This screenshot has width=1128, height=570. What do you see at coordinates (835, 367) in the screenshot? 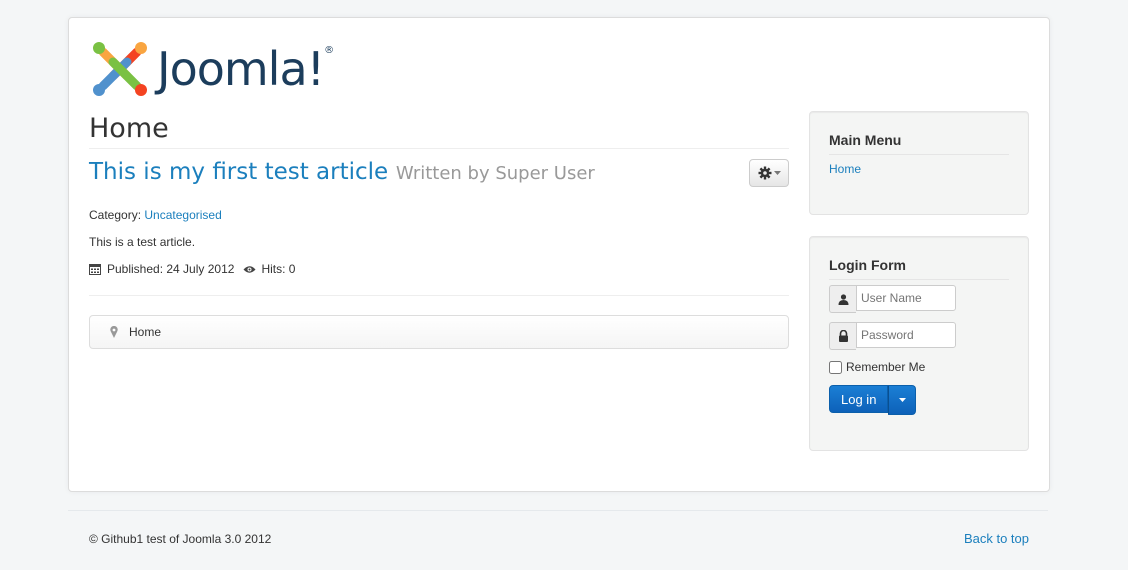
I see `remember-me-checkbox` at bounding box center [835, 367].